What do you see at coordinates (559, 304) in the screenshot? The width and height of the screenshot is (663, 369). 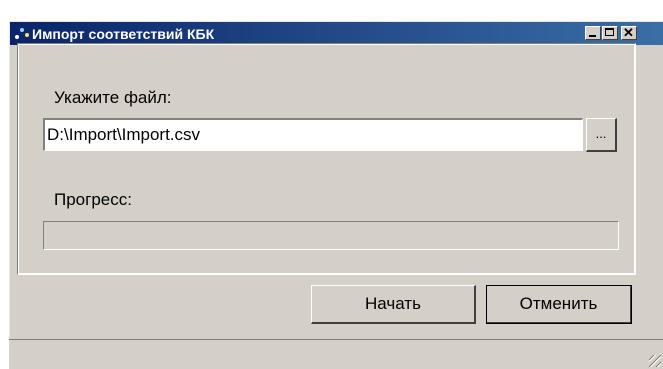 I see `cancel-button: Отменить` at bounding box center [559, 304].